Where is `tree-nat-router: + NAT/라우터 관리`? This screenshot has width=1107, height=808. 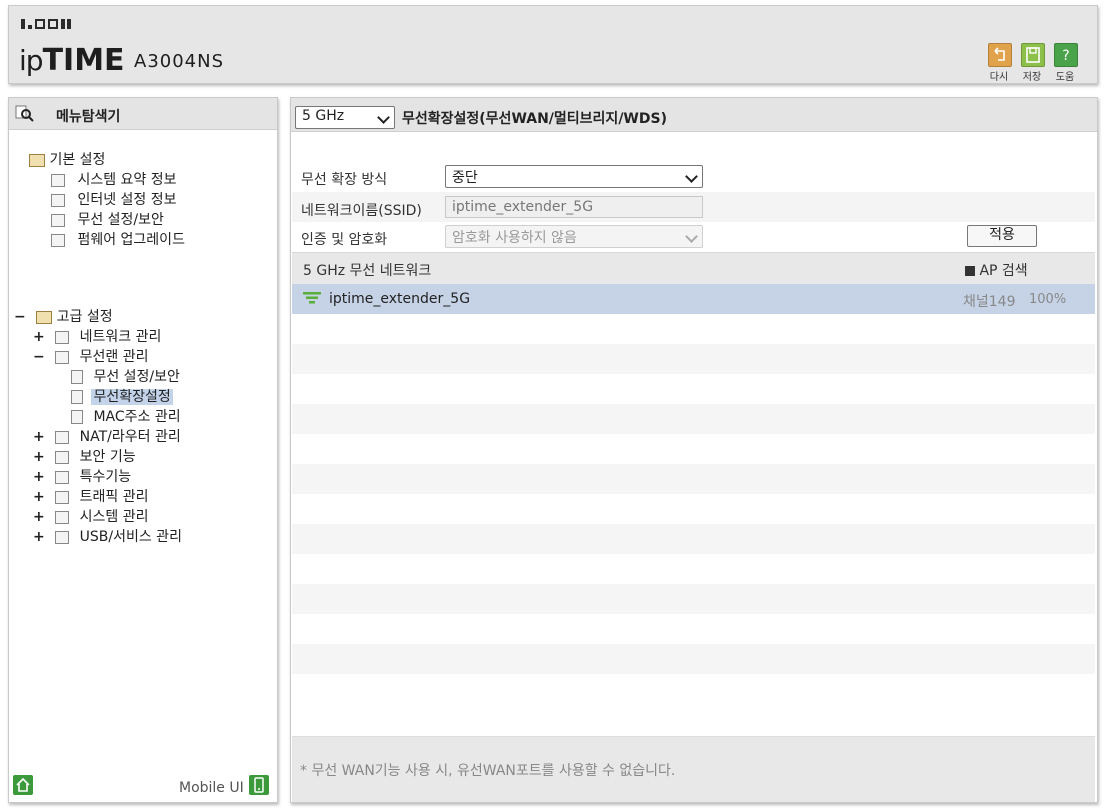 tree-nat-router: + NAT/라우터 관리 is located at coordinates (107, 436).